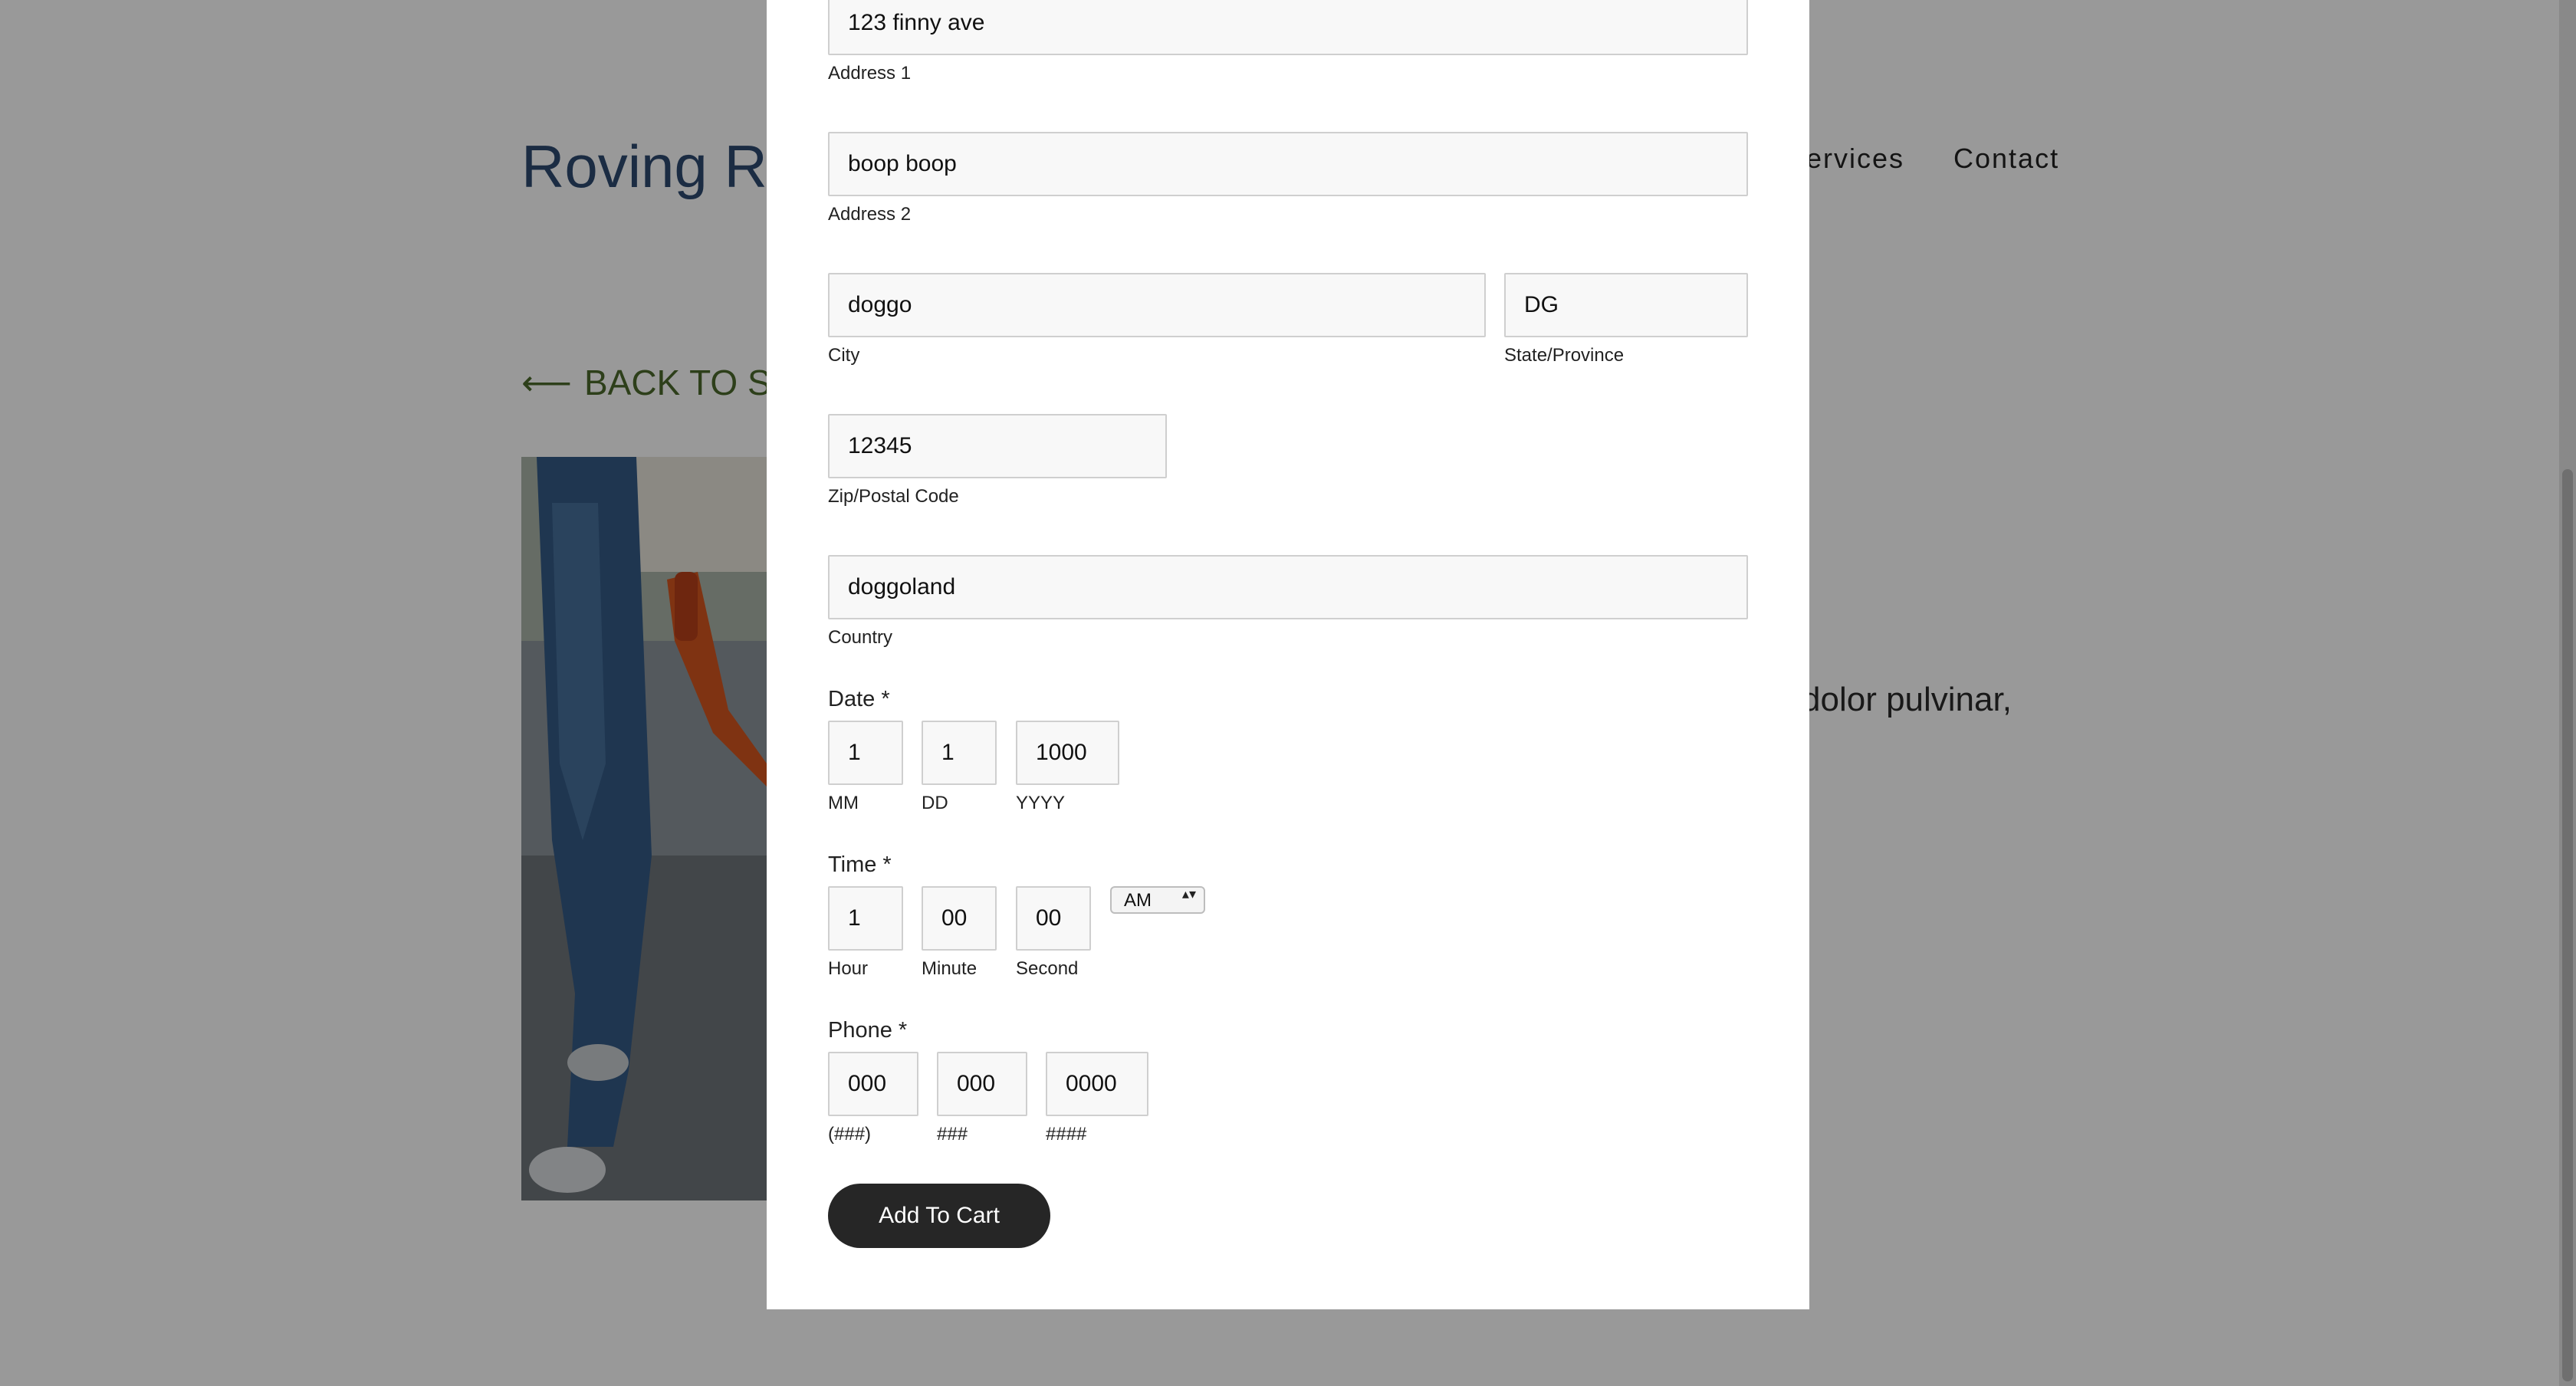 The height and width of the screenshot is (1386, 2576). I want to click on phone-area-input, so click(873, 1084).